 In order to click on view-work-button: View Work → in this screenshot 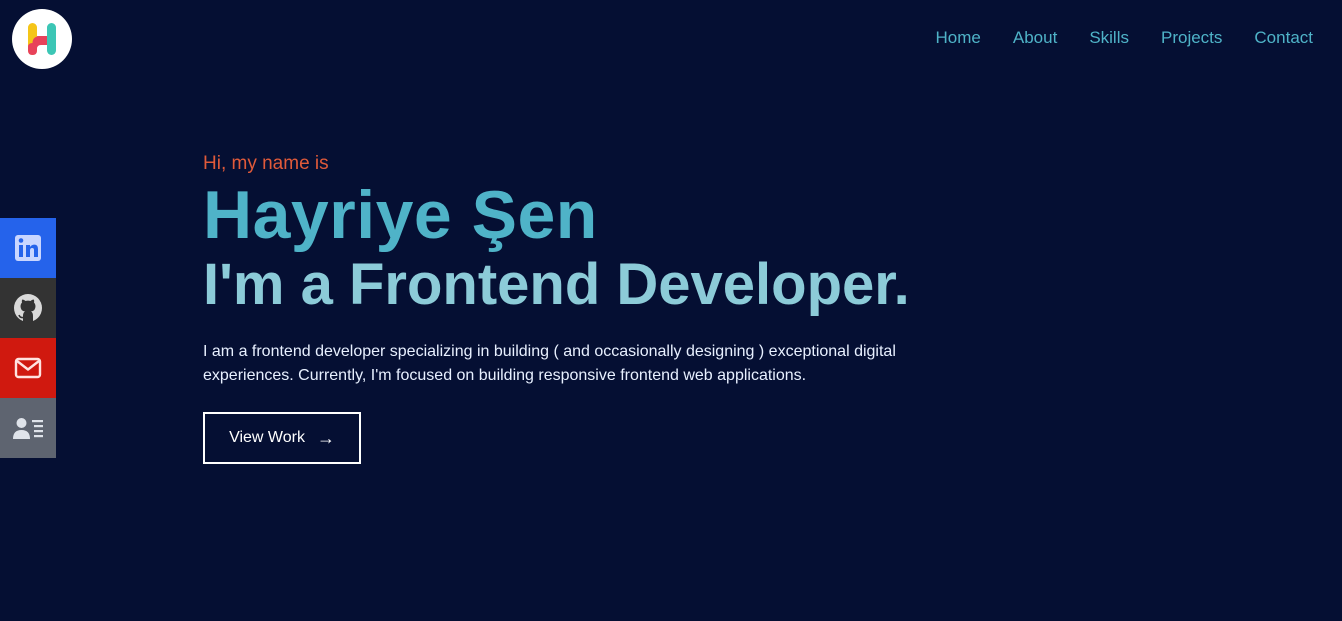, I will do `click(282, 438)`.